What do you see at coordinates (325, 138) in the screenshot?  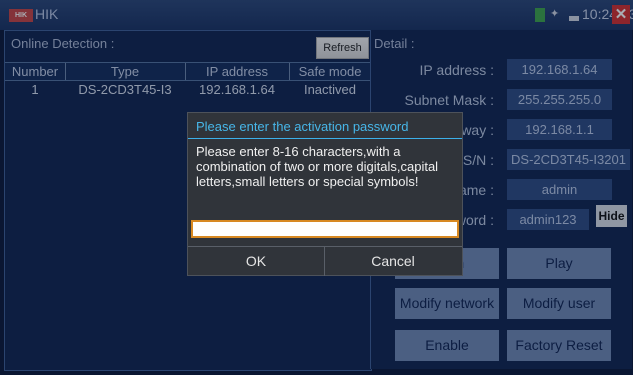 I see `dialog-divider` at bounding box center [325, 138].